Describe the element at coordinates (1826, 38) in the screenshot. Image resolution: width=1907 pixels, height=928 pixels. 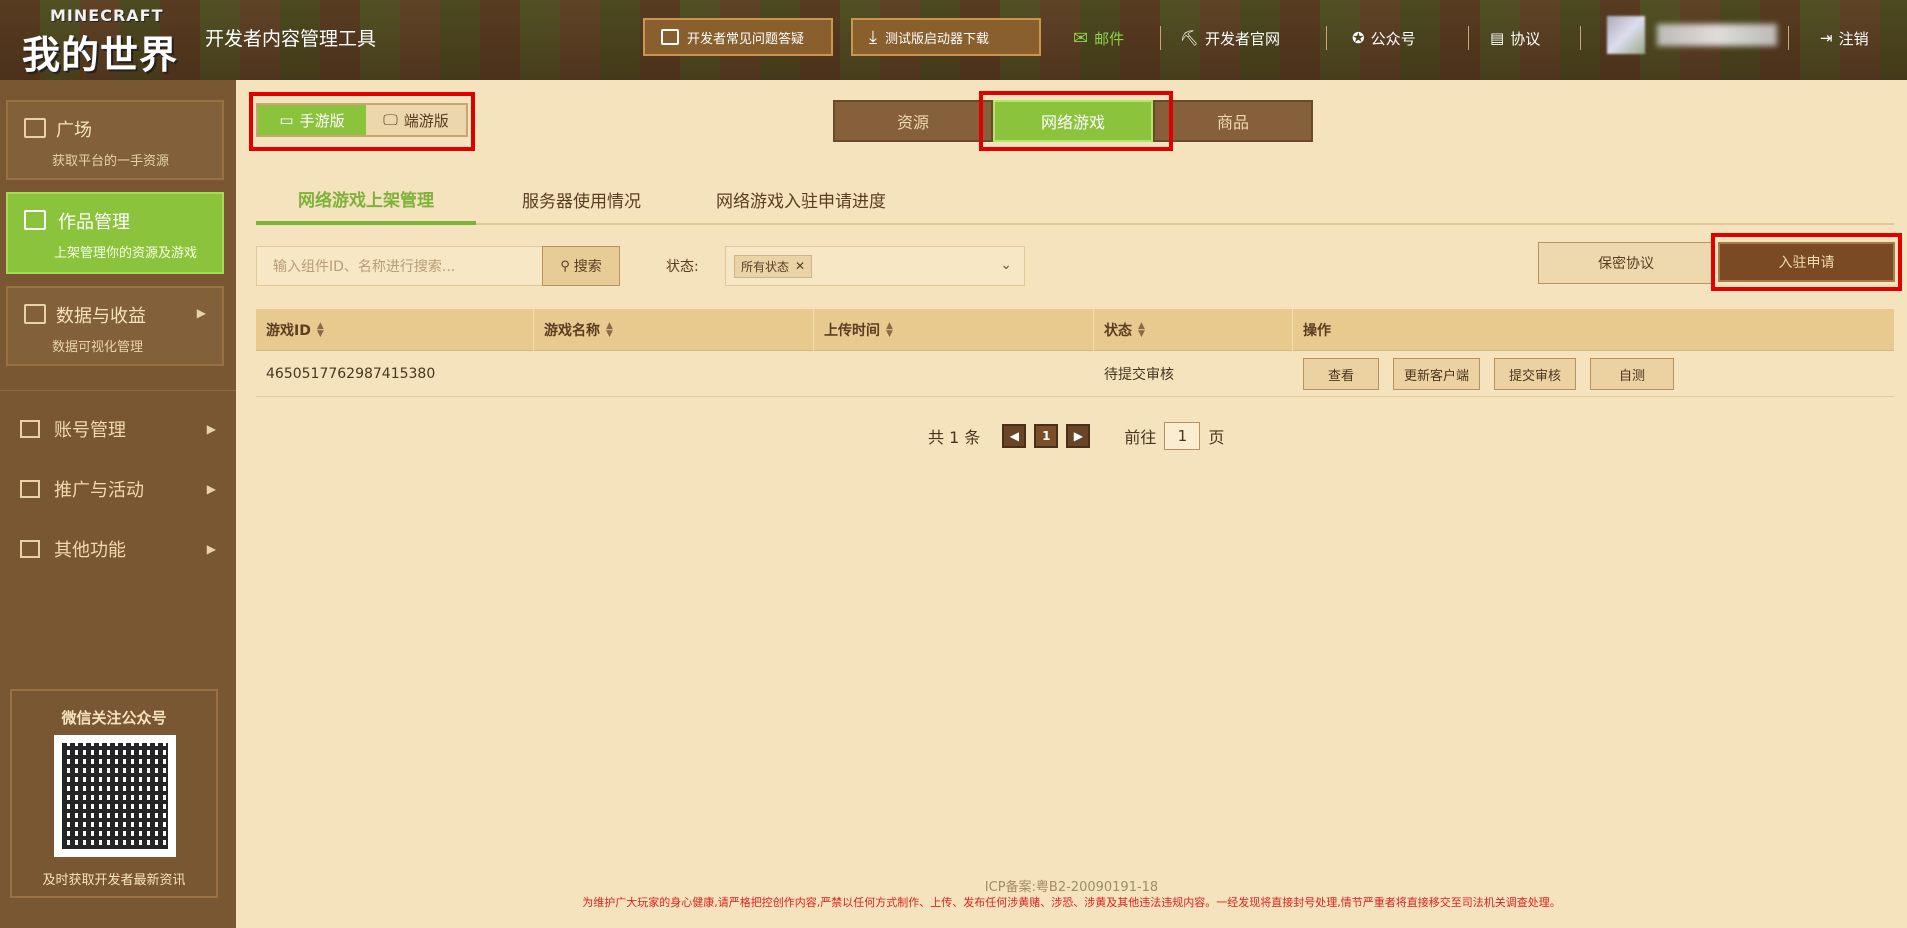
I see `logout-icon: ⇥` at that location.